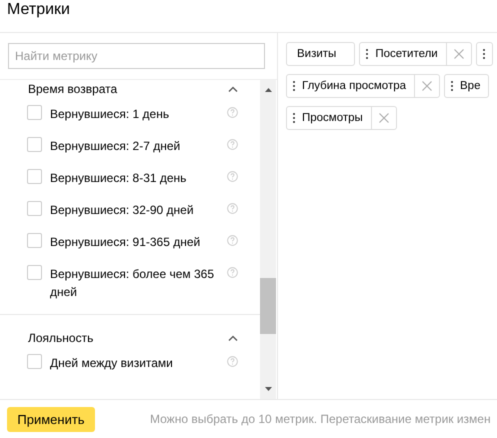 The width and height of the screenshot is (497, 438). I want to click on metric-chip: Визиты, so click(321, 54).